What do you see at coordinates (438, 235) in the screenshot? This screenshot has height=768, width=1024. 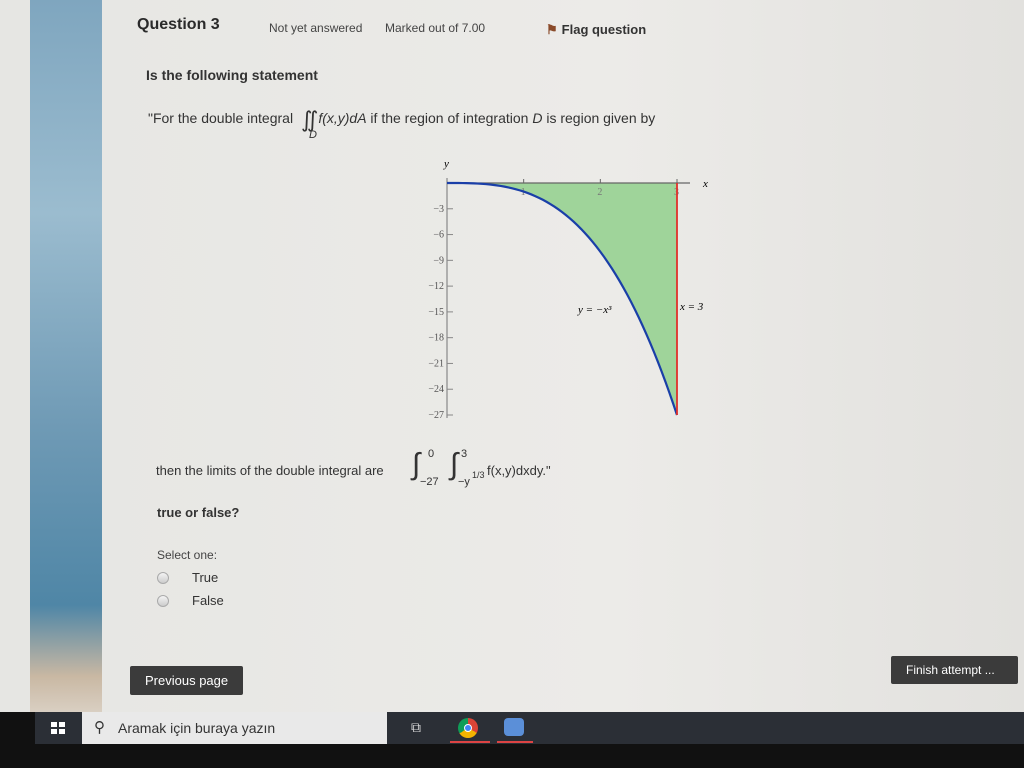 I see `y-tick-label: −6` at bounding box center [438, 235].